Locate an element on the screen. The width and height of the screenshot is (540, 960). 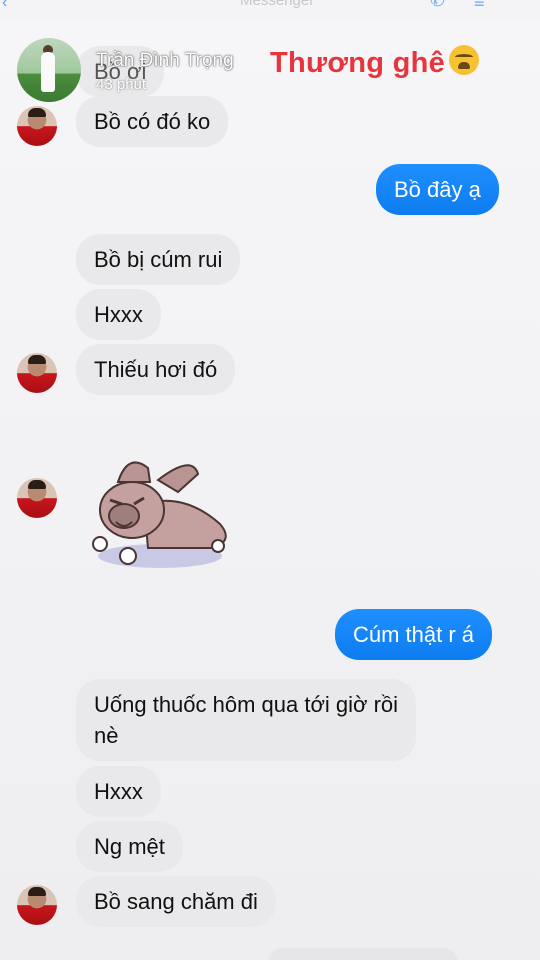
message-bubble-incoming: Uống thuốc hôm qua tới giờ rồi nè is located at coordinates (246, 720).